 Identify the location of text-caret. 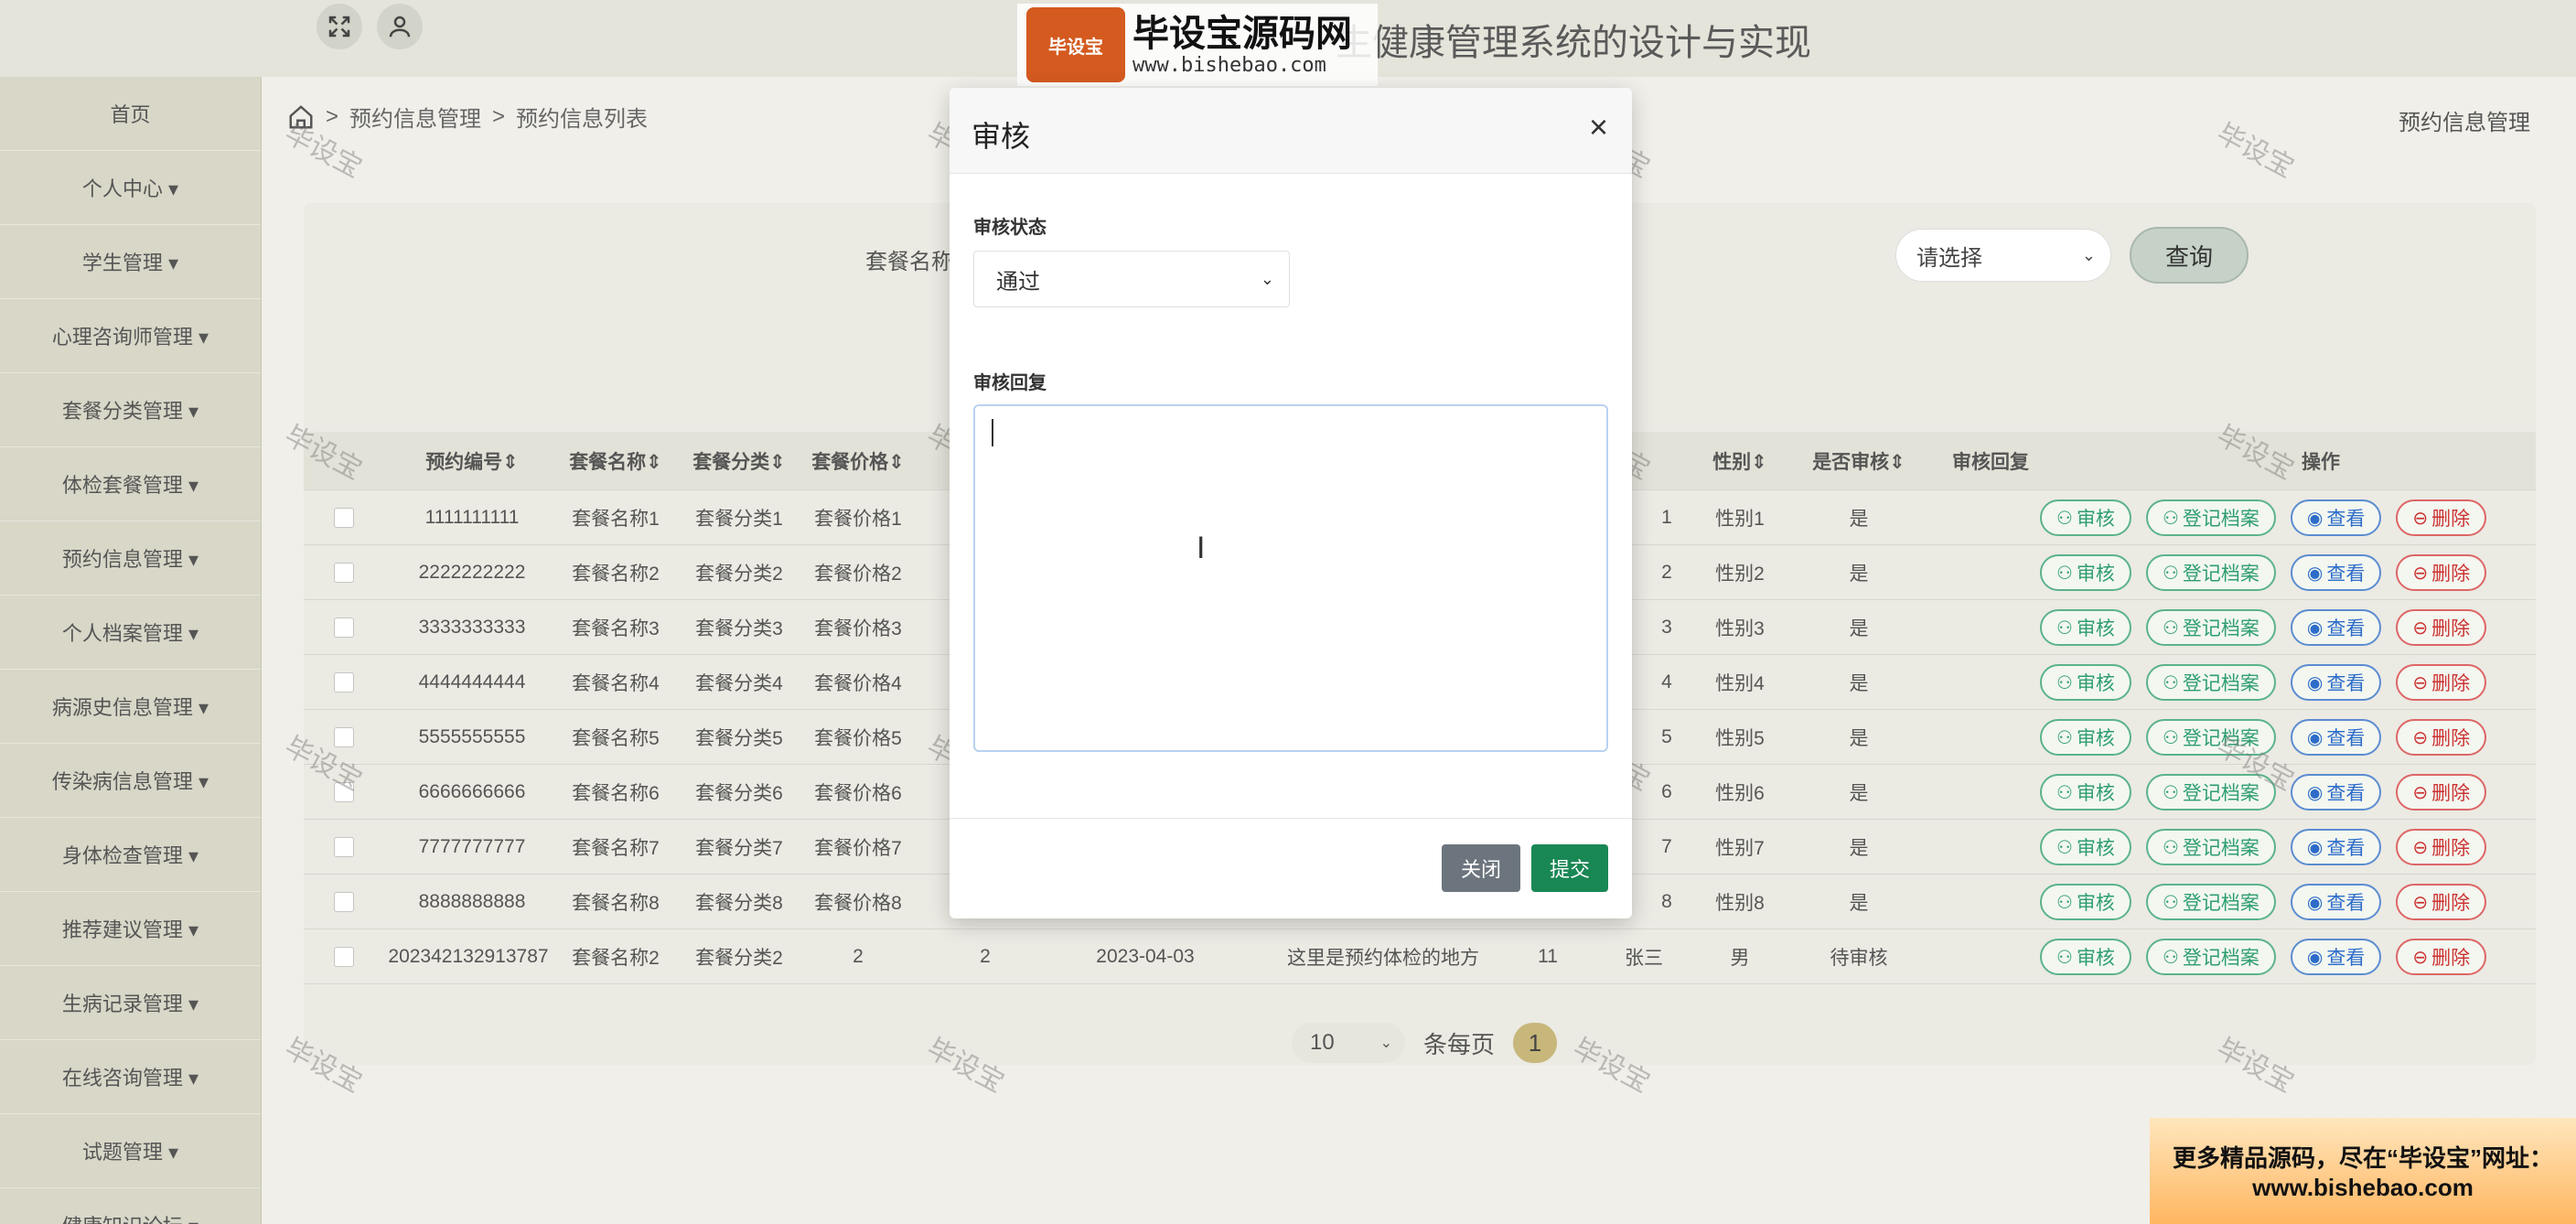
(992, 432).